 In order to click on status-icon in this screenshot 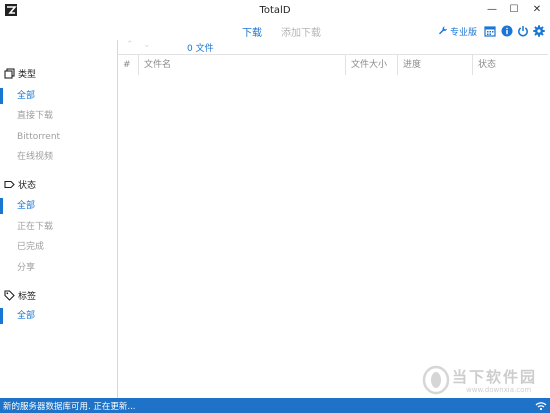, I will do `click(9, 184)`.